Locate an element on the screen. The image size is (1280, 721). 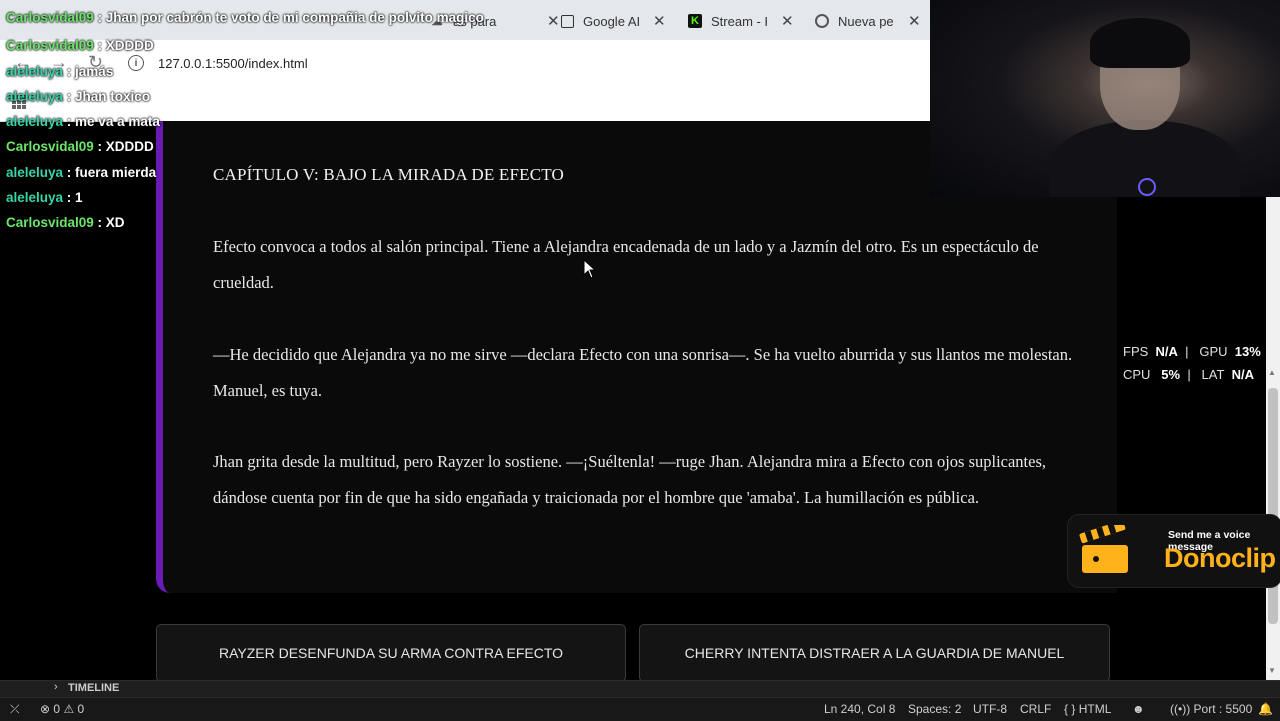
encoding: UTF-8 is located at coordinates (990, 709).